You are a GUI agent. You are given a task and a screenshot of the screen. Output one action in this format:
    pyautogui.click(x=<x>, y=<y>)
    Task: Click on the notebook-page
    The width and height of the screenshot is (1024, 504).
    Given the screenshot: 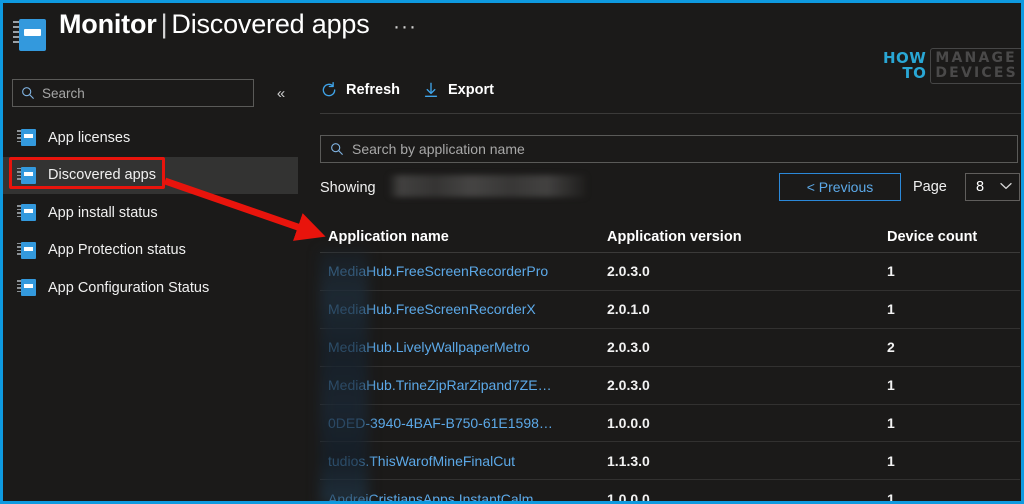 What is the action you would take?
    pyautogui.click(x=32, y=32)
    